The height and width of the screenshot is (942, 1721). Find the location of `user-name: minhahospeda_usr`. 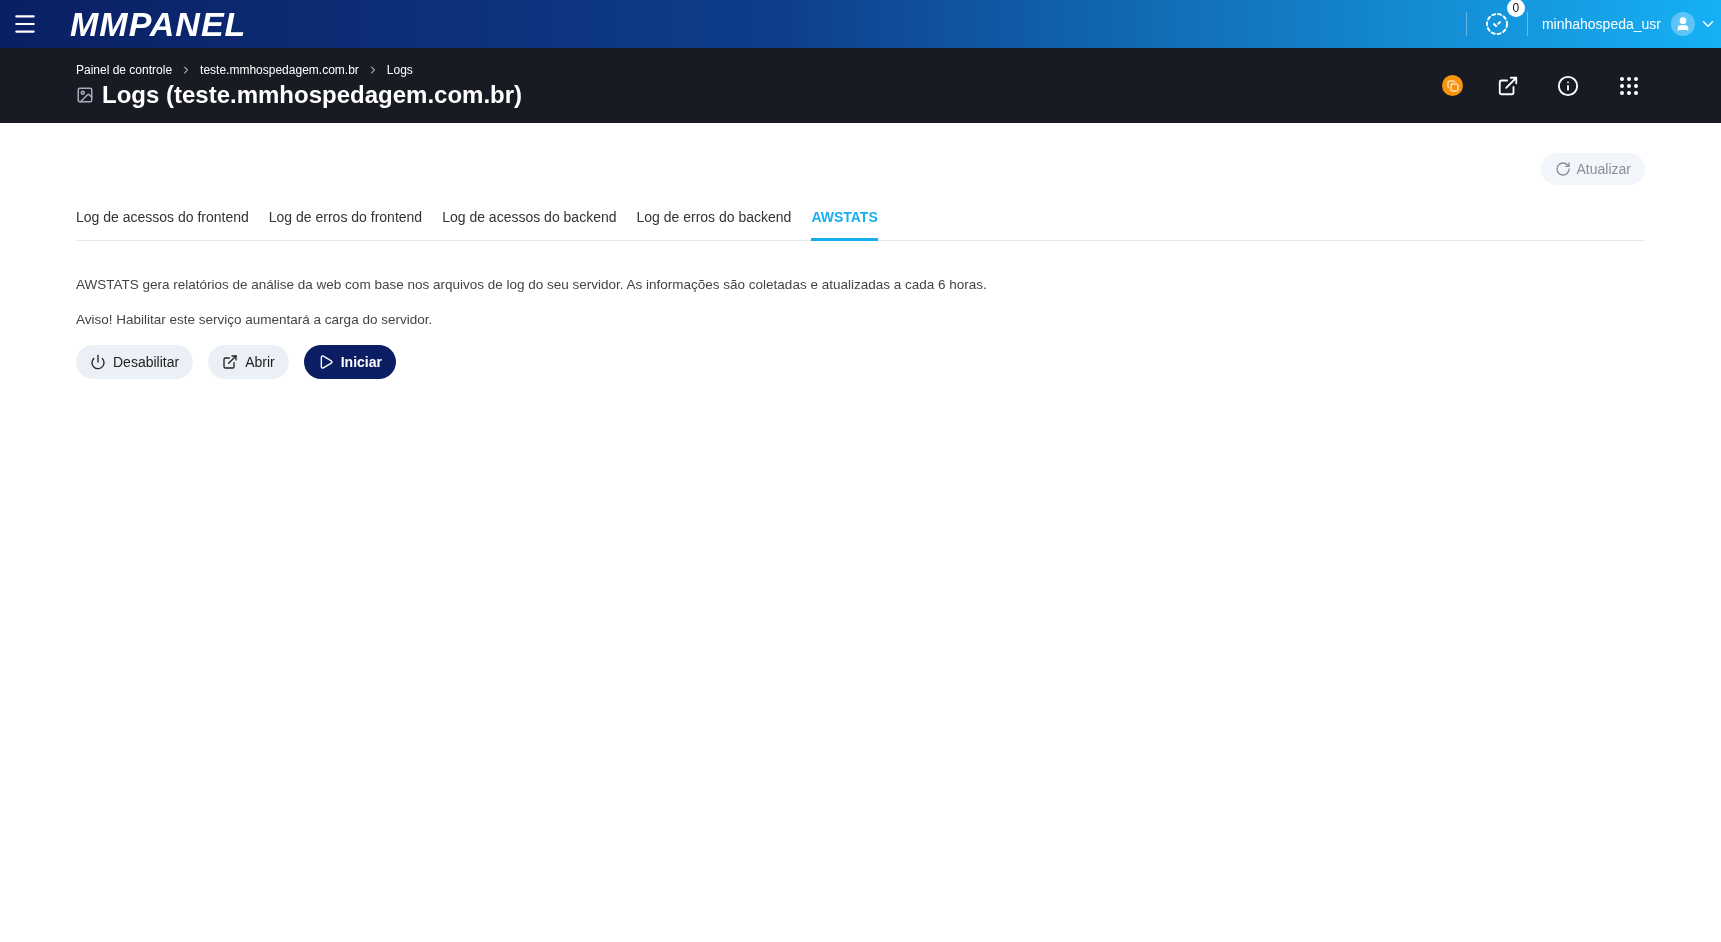

user-name: minhahospeda_usr is located at coordinates (1601, 24).